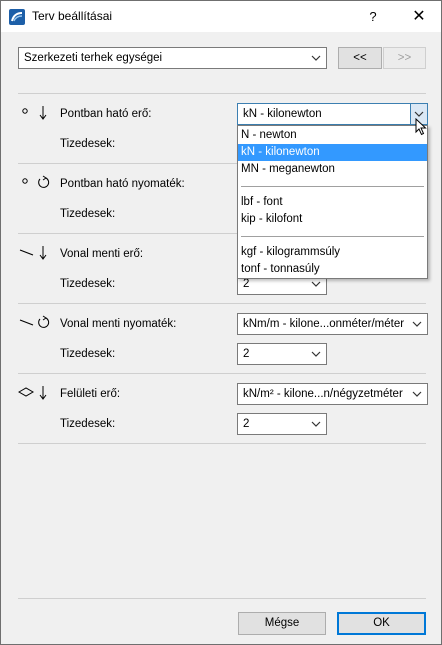 The height and width of the screenshot is (645, 442). I want to click on point-moment-decimals-label: Tizedesek:, so click(88, 214).